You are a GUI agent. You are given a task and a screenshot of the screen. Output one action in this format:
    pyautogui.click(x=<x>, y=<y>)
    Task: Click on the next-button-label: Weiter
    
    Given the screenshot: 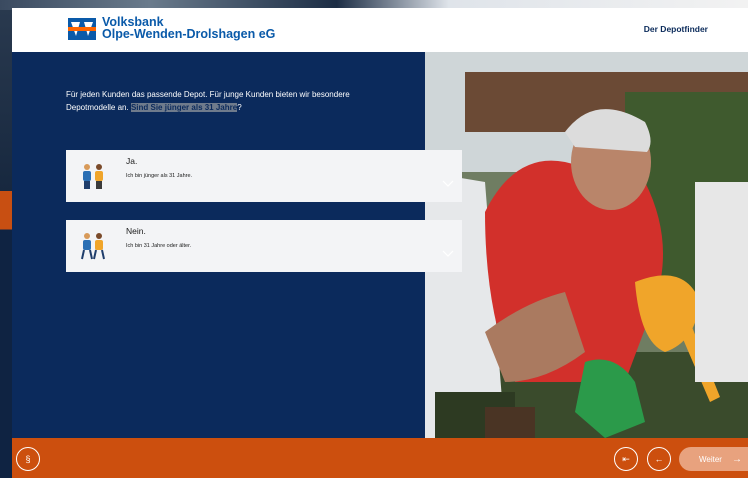 What is the action you would take?
    pyautogui.click(x=710, y=459)
    